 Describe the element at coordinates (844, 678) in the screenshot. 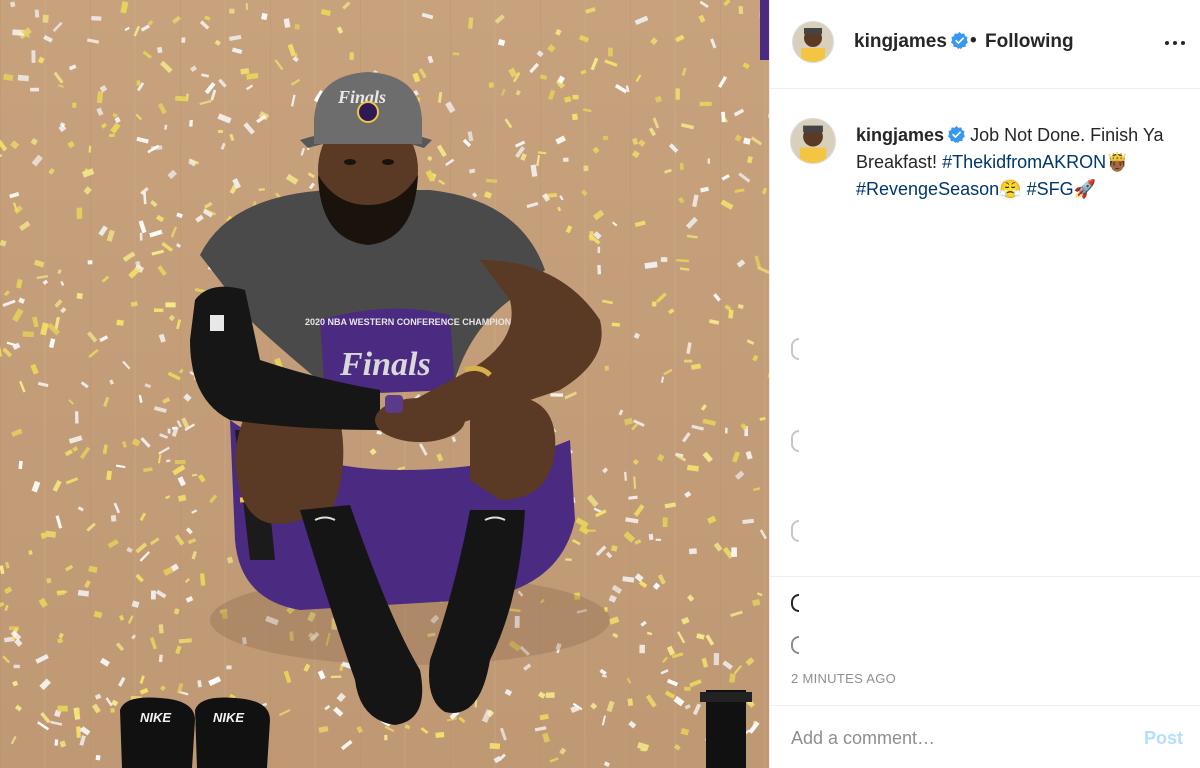

I see `post-timestamp: 2 MINUTES AGO` at that location.